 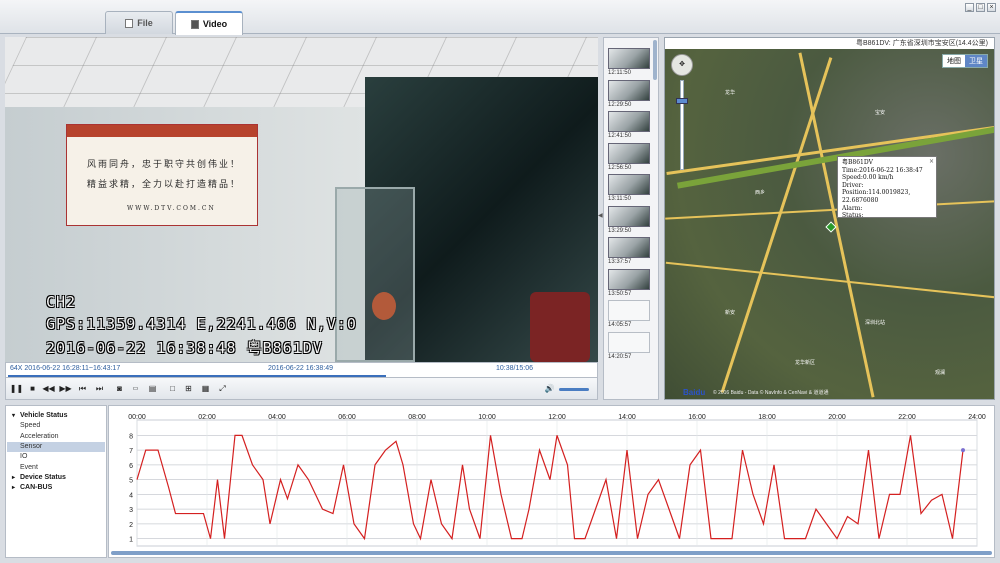 What do you see at coordinates (277, 417) in the screenshot?
I see `x-tick-label: 04:00` at bounding box center [277, 417].